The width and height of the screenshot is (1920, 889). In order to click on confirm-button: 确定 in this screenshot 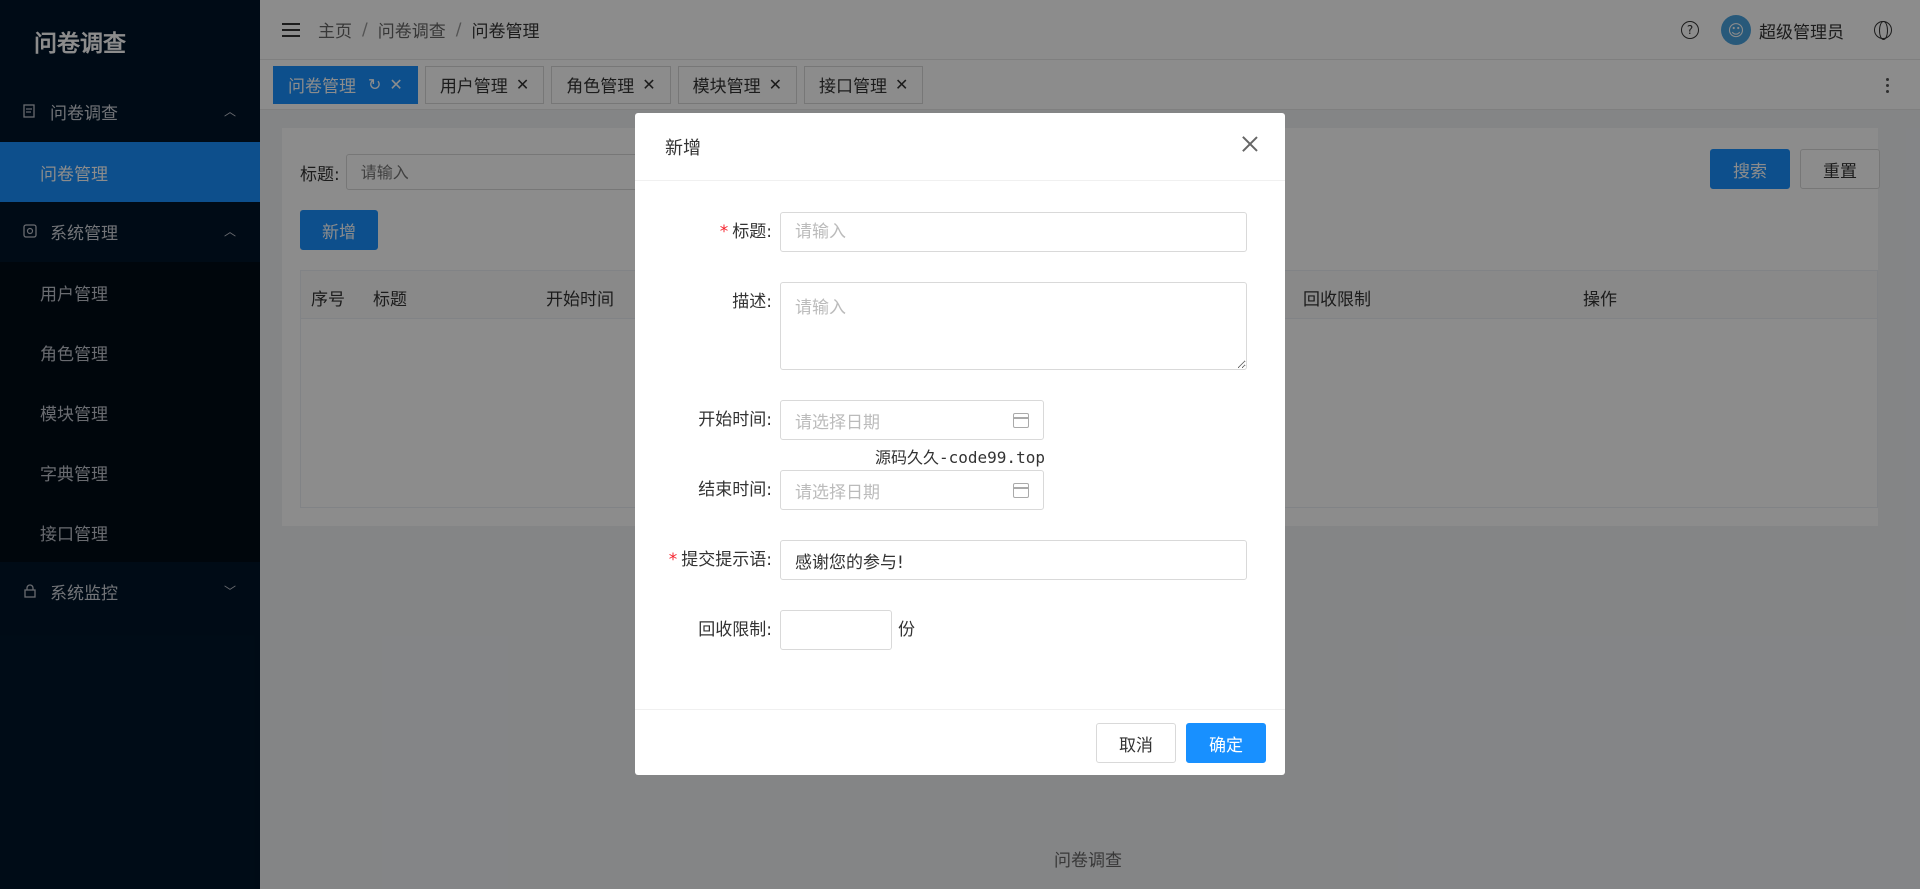, I will do `click(1226, 743)`.